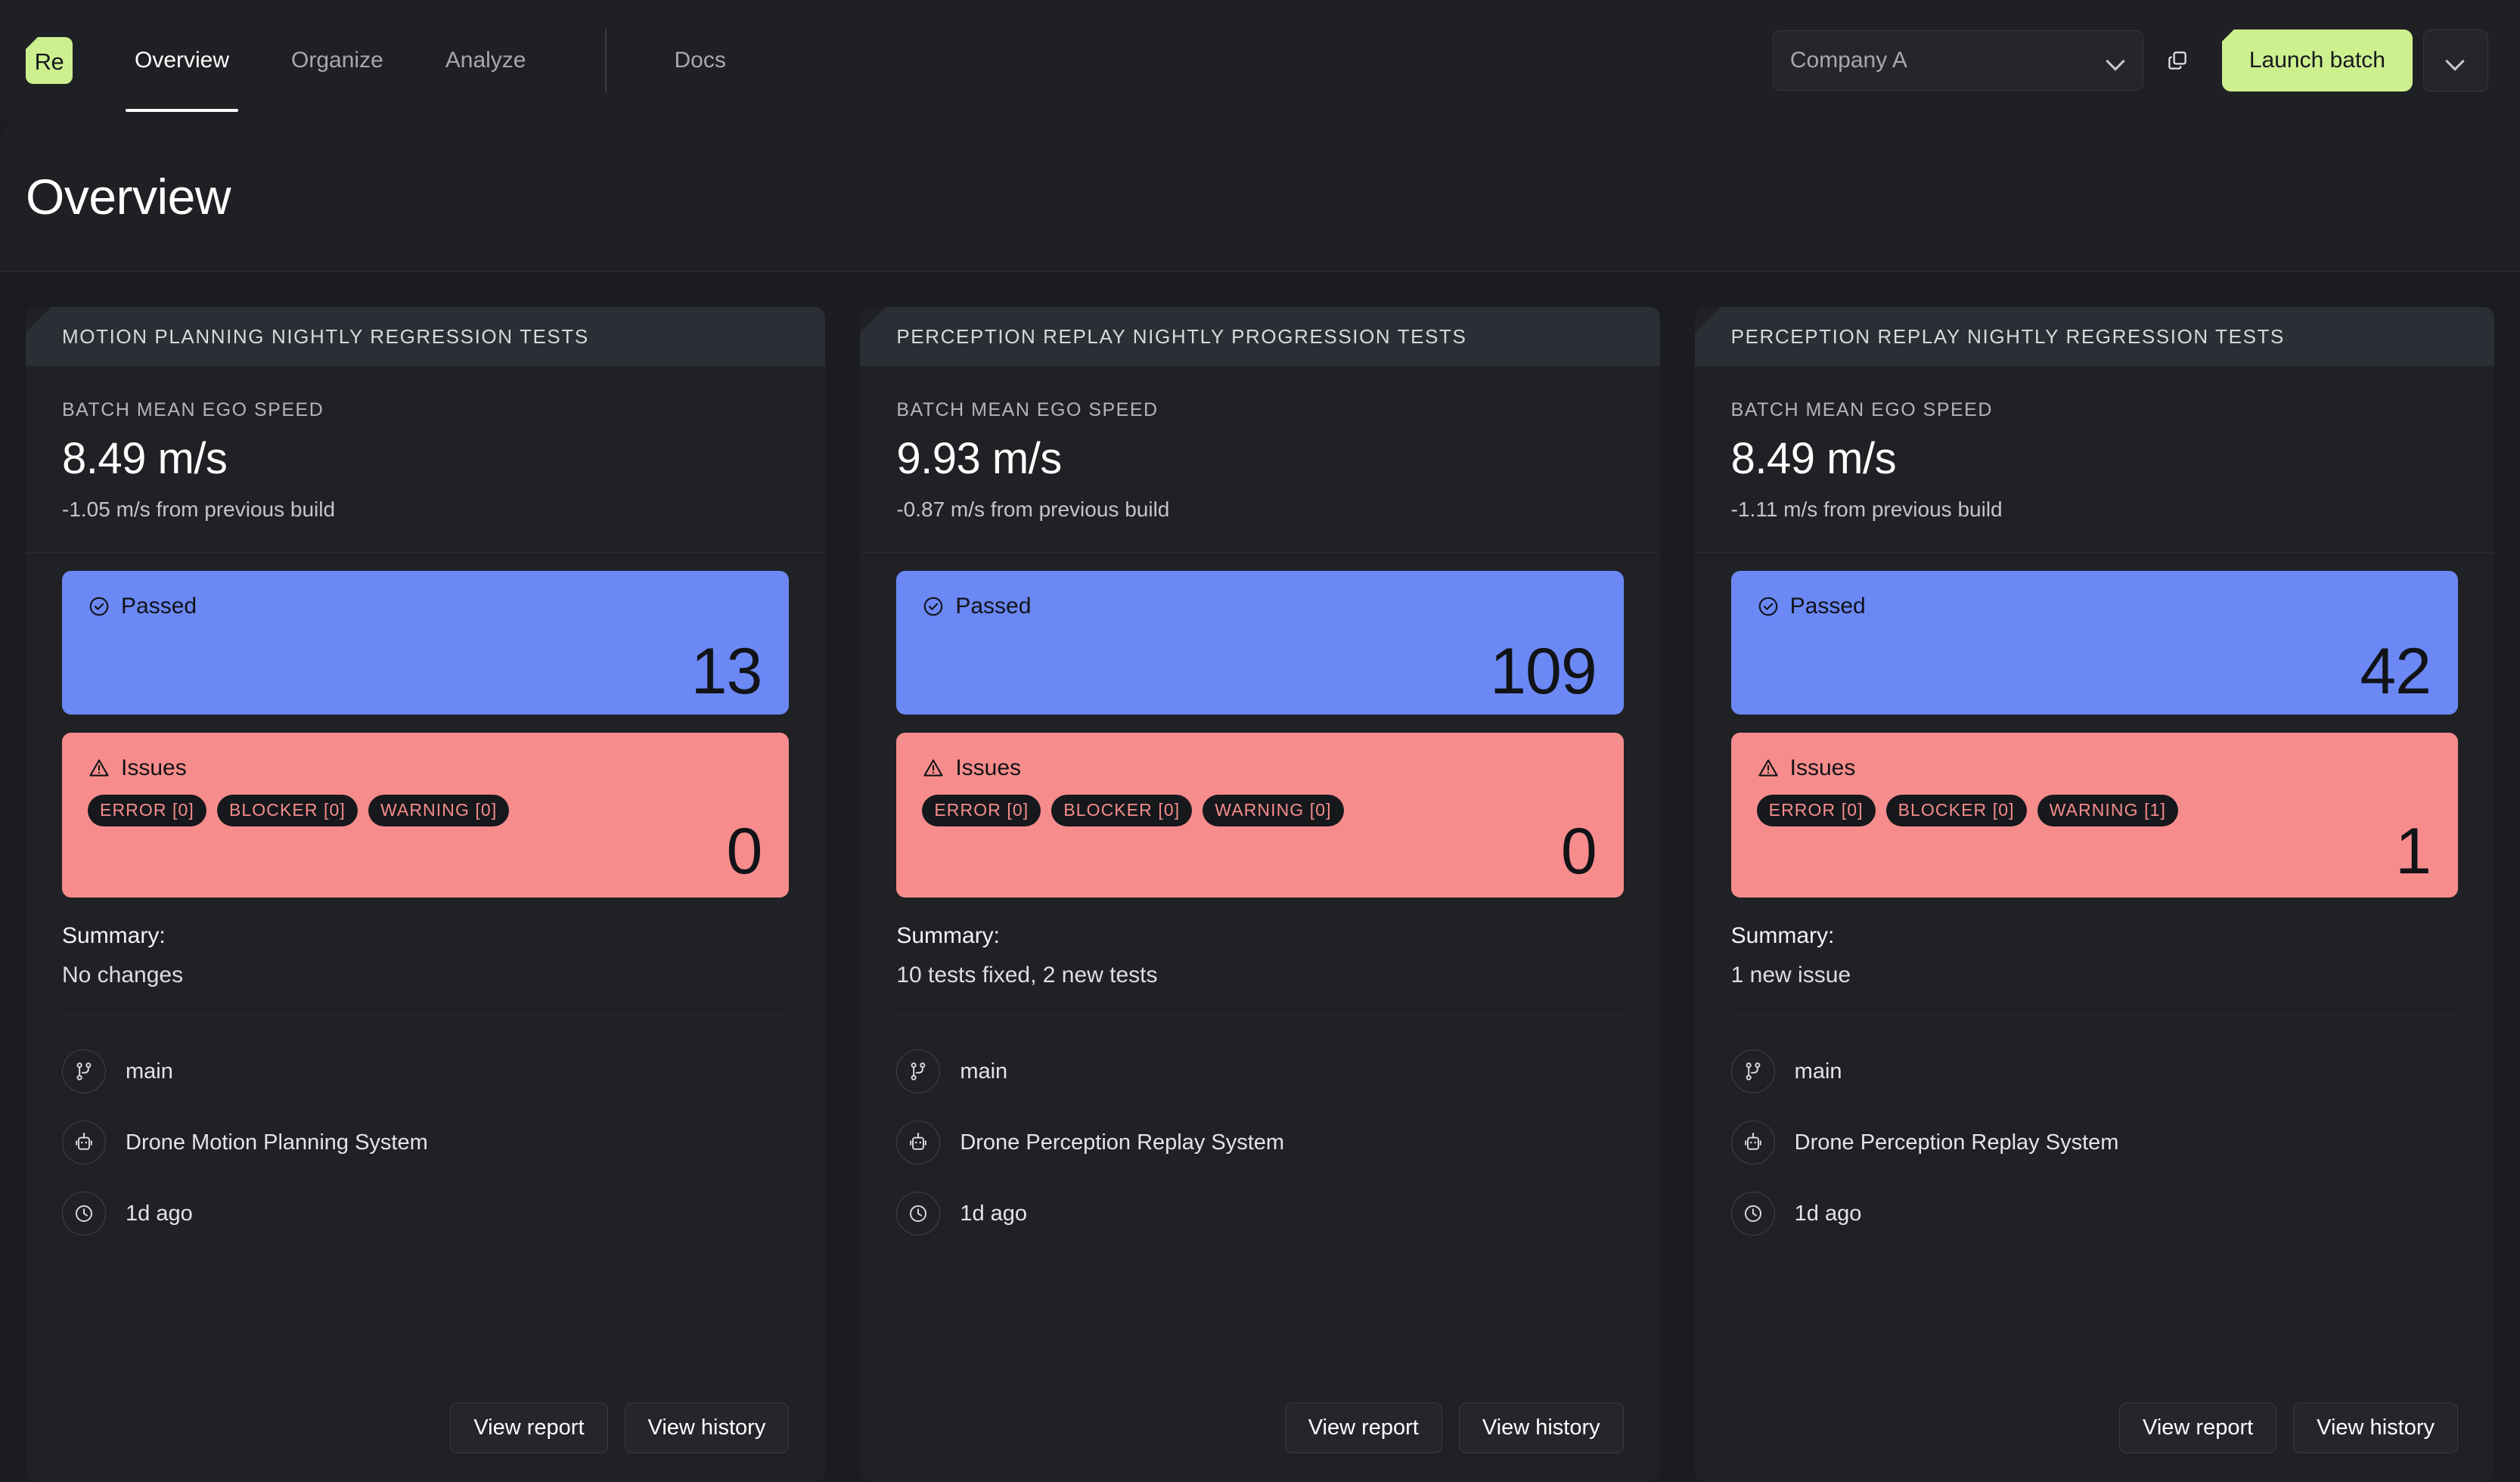 Image resolution: width=2520 pixels, height=1482 pixels. Describe the element at coordinates (744, 851) in the screenshot. I see `issues-count: 0` at that location.